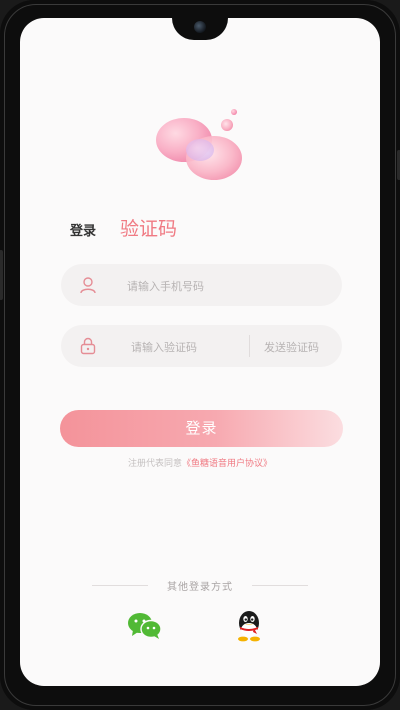 The width and height of the screenshot is (400, 710). Describe the element at coordinates (88, 285) in the screenshot. I see `person-icon` at that location.